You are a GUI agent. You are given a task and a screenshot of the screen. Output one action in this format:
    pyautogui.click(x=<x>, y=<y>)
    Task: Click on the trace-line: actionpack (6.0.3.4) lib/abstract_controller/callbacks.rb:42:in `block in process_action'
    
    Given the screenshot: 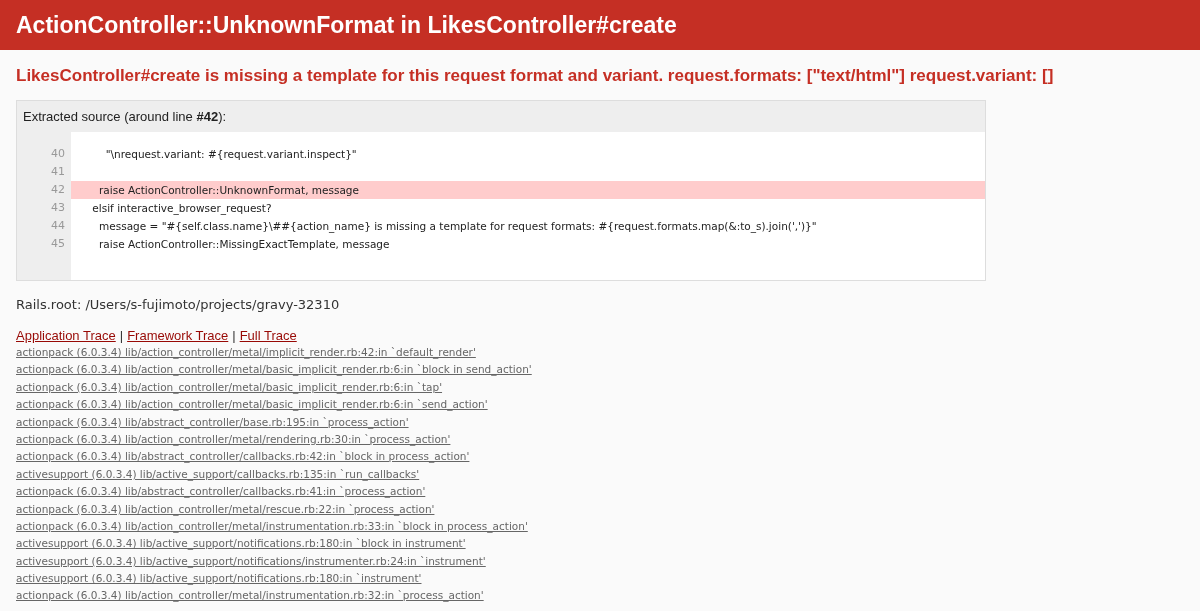 What is the action you would take?
    pyautogui.click(x=600, y=457)
    